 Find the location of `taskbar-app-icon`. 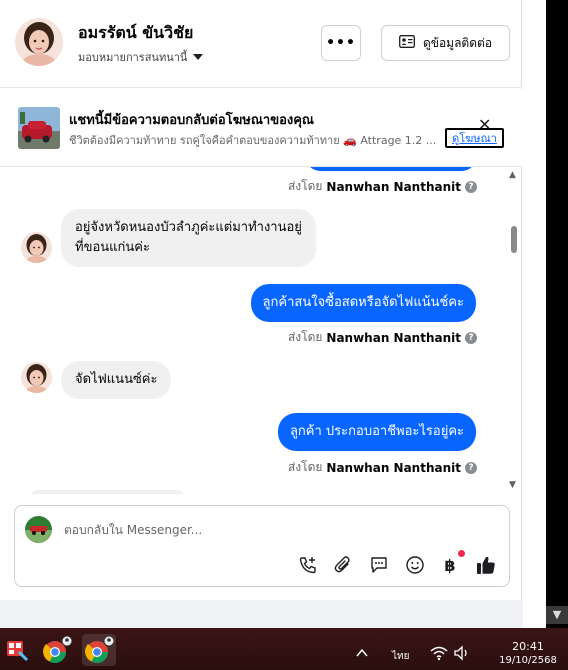

taskbar-app-icon is located at coordinates (17, 650).